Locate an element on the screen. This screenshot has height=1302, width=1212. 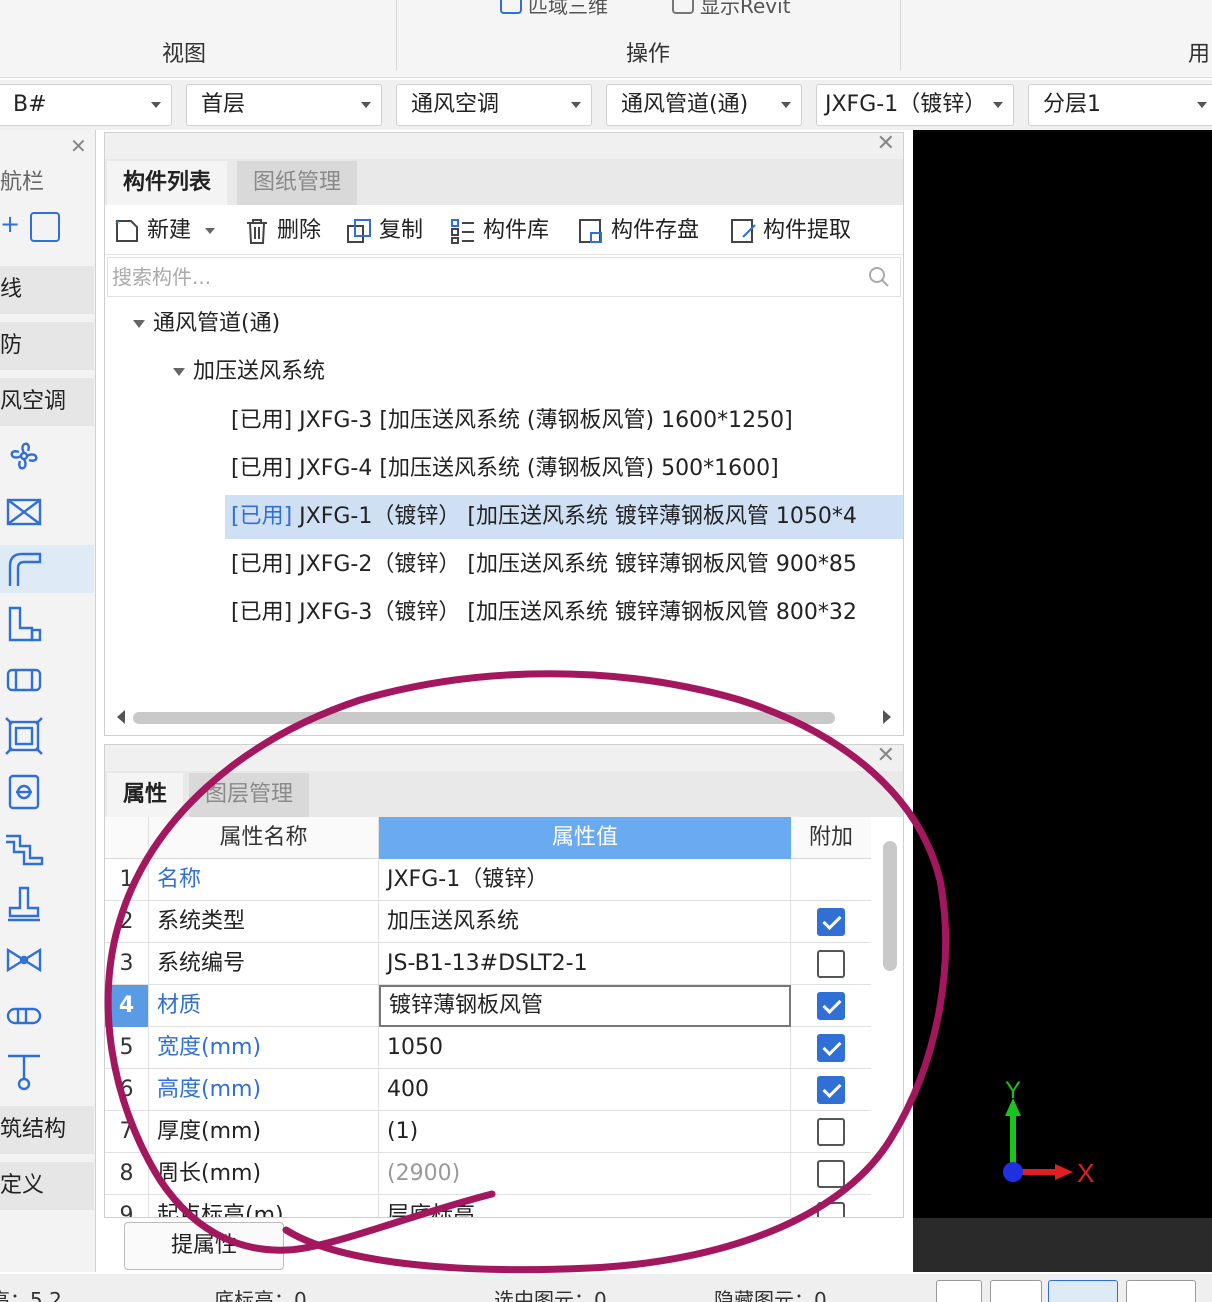
duct-fitting-icon is located at coordinates (24, 624).